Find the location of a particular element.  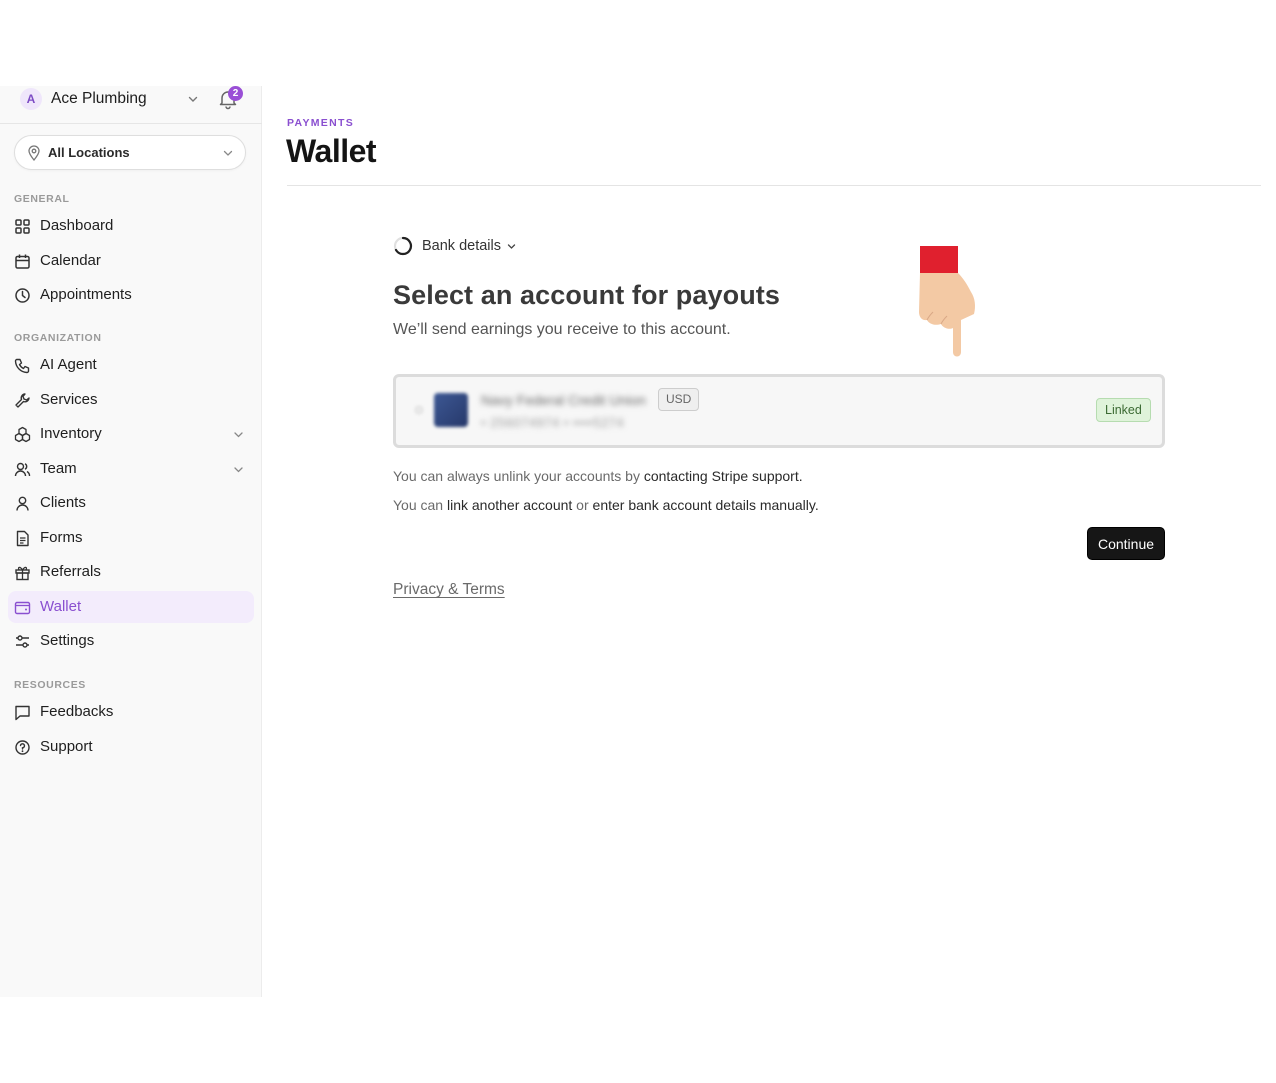

enter-manually-link: enter bank account details manually. is located at coordinates (706, 505).